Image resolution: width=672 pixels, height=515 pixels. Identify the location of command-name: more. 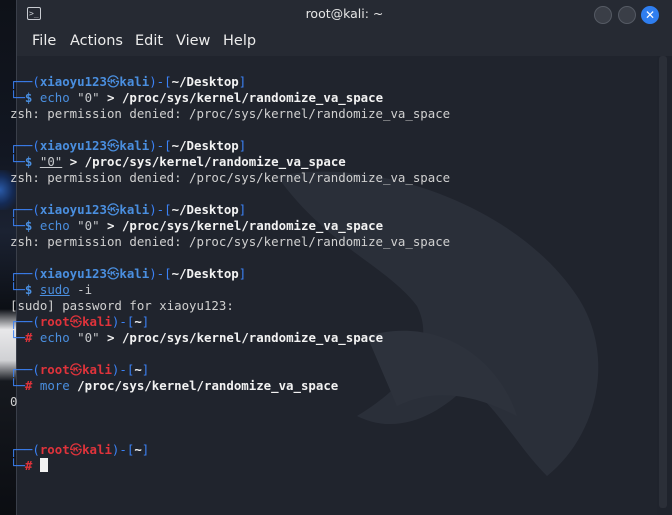
(54, 385).